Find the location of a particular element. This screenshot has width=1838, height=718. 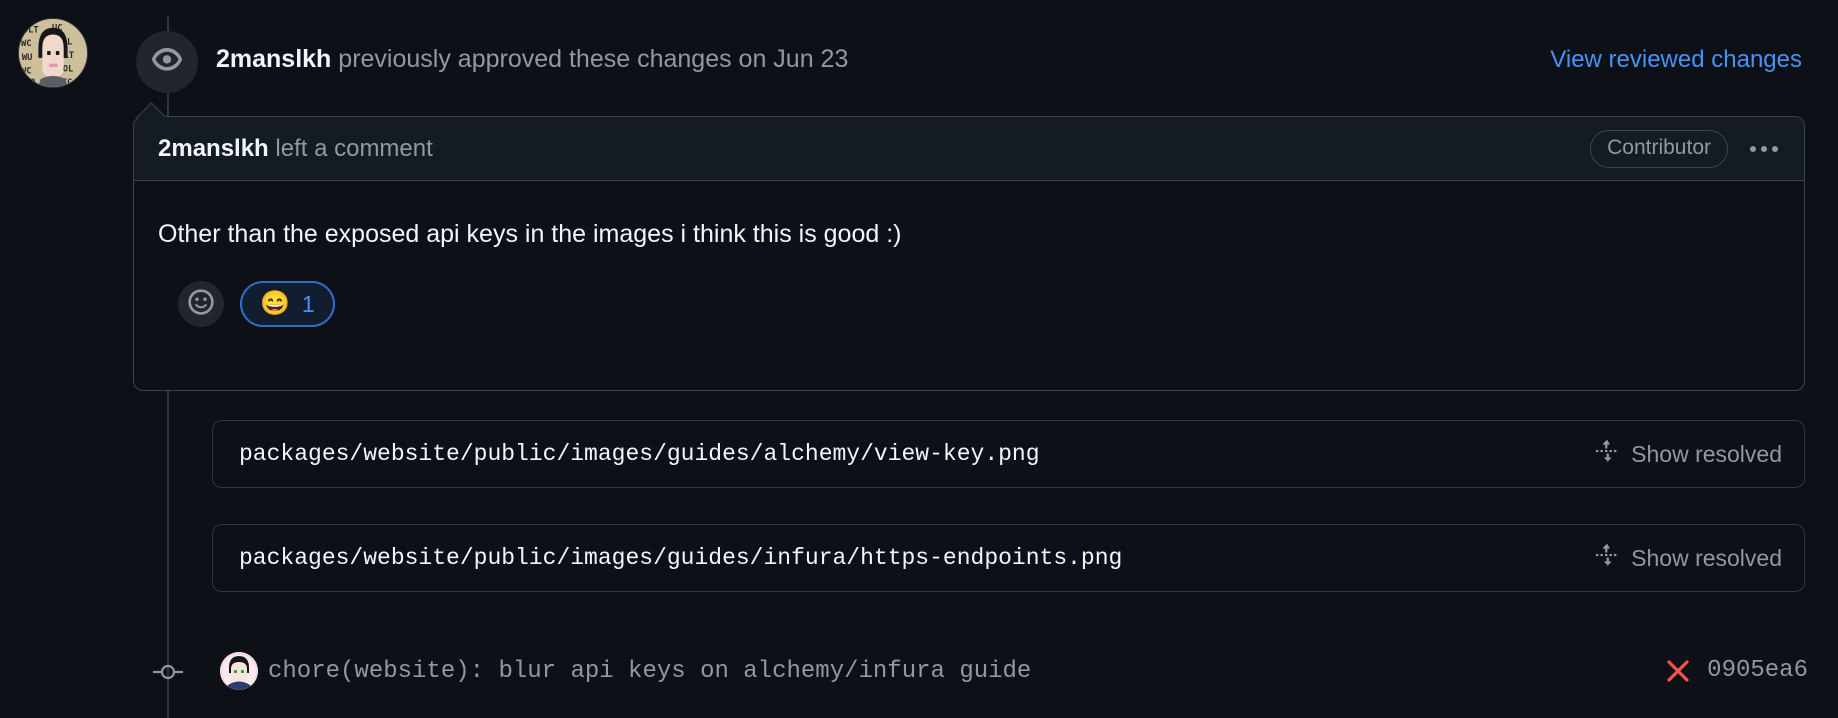

svg-text: UO is located at coordinates (30, 82).